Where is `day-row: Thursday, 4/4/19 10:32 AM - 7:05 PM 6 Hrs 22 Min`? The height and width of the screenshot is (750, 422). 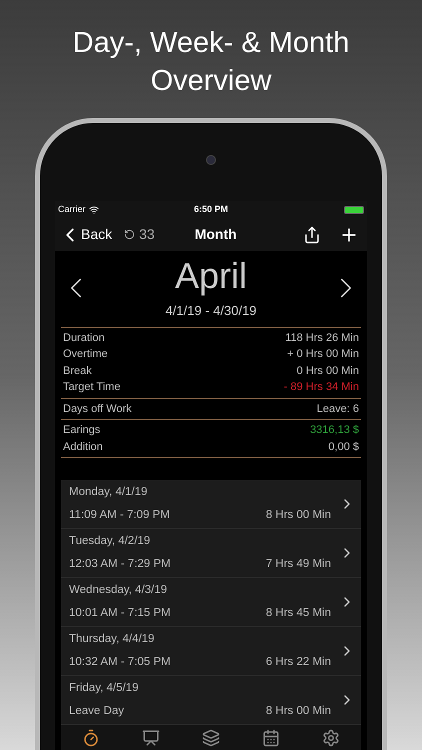 day-row: Thursday, 4/4/19 10:32 AM - 7:05 PM 6 Hrs 22 Min is located at coordinates (211, 651).